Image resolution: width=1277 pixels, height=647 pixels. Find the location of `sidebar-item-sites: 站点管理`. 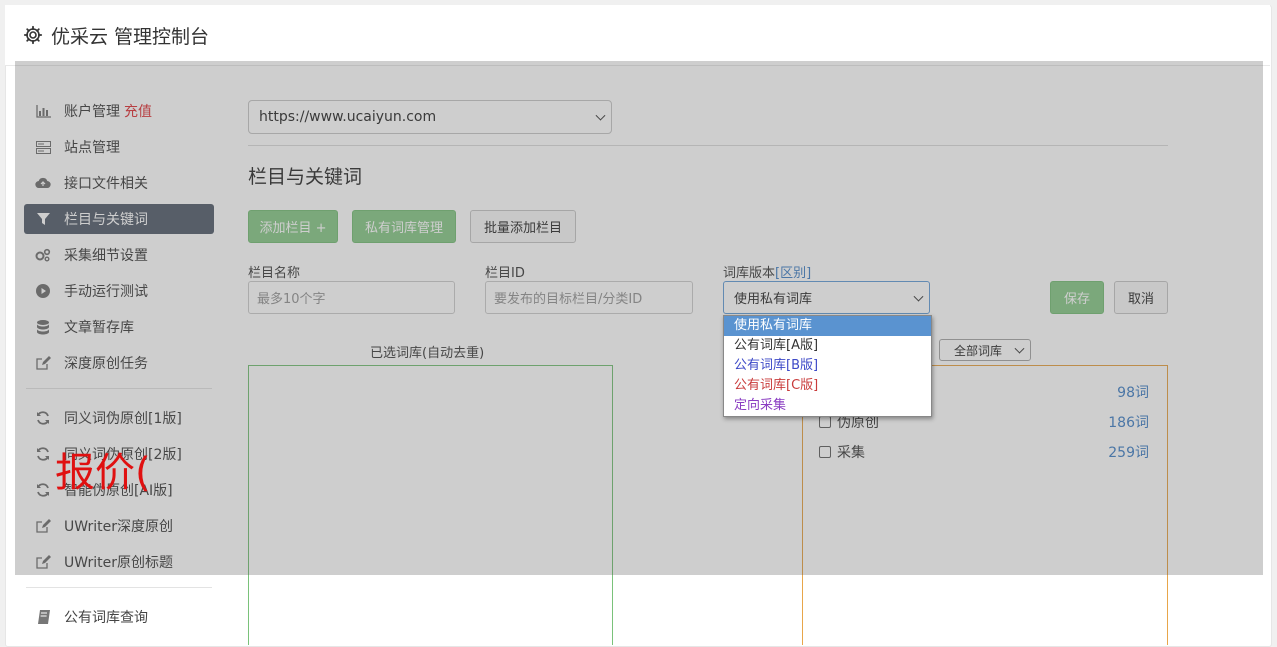

sidebar-item-sites: 站点管理 is located at coordinates (119, 147).